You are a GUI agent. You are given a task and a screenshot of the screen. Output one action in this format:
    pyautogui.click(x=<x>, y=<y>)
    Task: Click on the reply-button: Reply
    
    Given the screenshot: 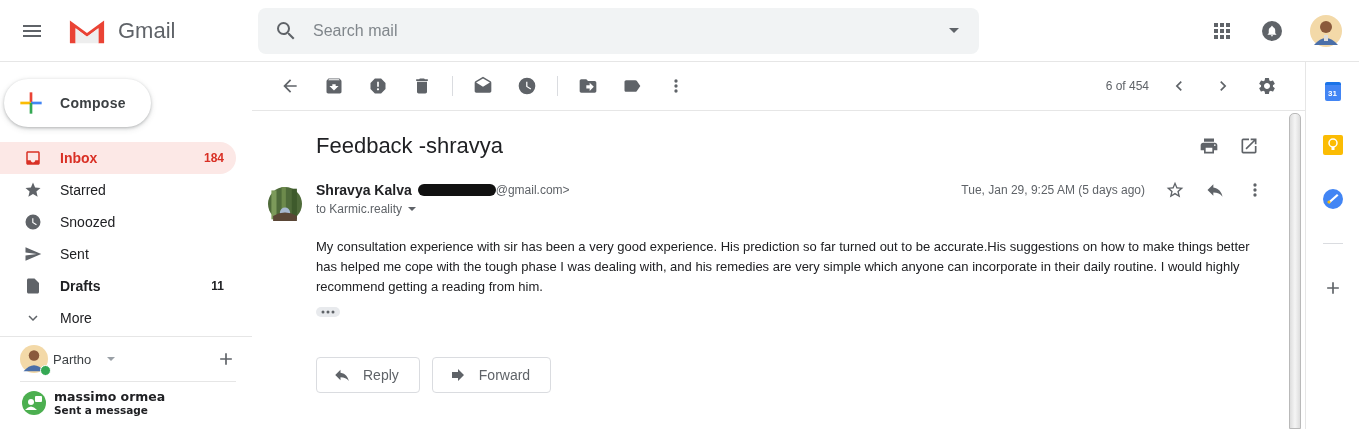 What is the action you would take?
    pyautogui.click(x=368, y=375)
    